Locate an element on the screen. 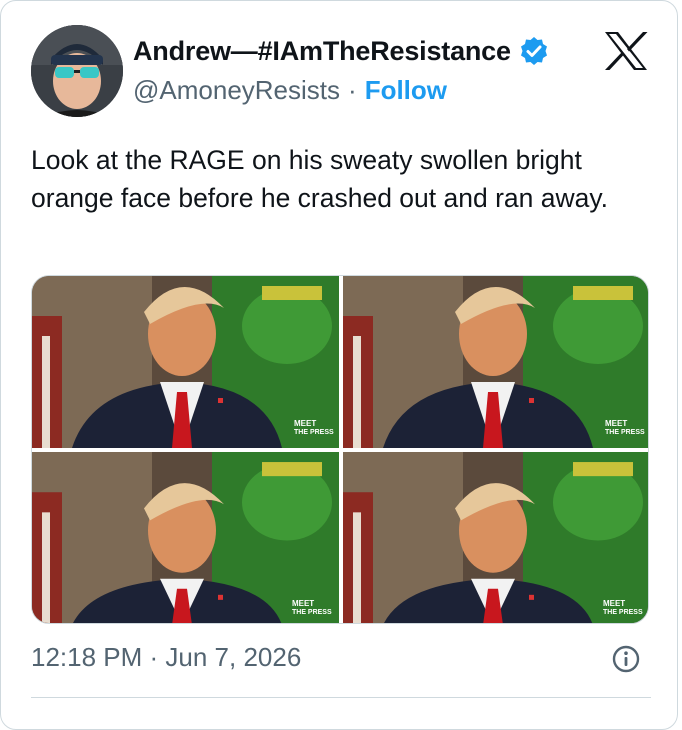 The height and width of the screenshot is (730, 682). media-photo-4: MEET THE PRESS is located at coordinates (495, 537).